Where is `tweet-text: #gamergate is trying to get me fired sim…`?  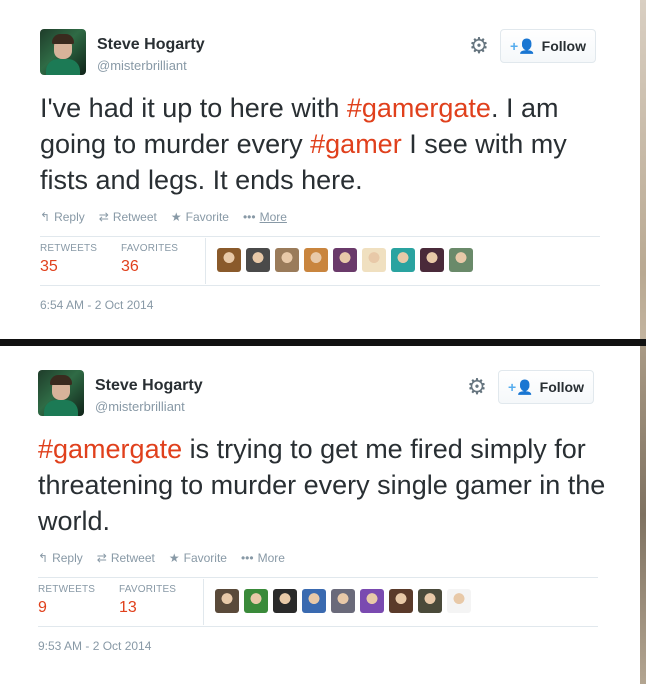
tweet-text: #gamergate is trying to get me fired sim… is located at coordinates (328, 485).